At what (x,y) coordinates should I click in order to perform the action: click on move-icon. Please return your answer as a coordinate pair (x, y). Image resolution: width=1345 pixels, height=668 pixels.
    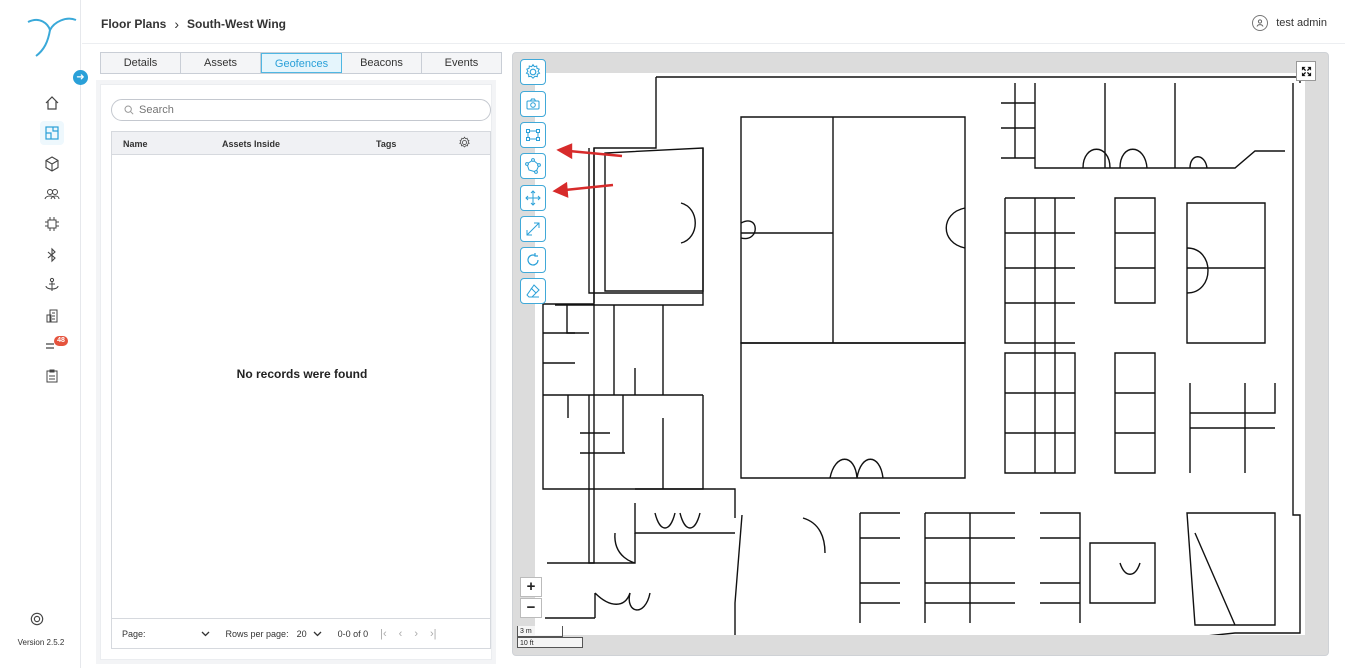
    Looking at the image, I should click on (533, 198).